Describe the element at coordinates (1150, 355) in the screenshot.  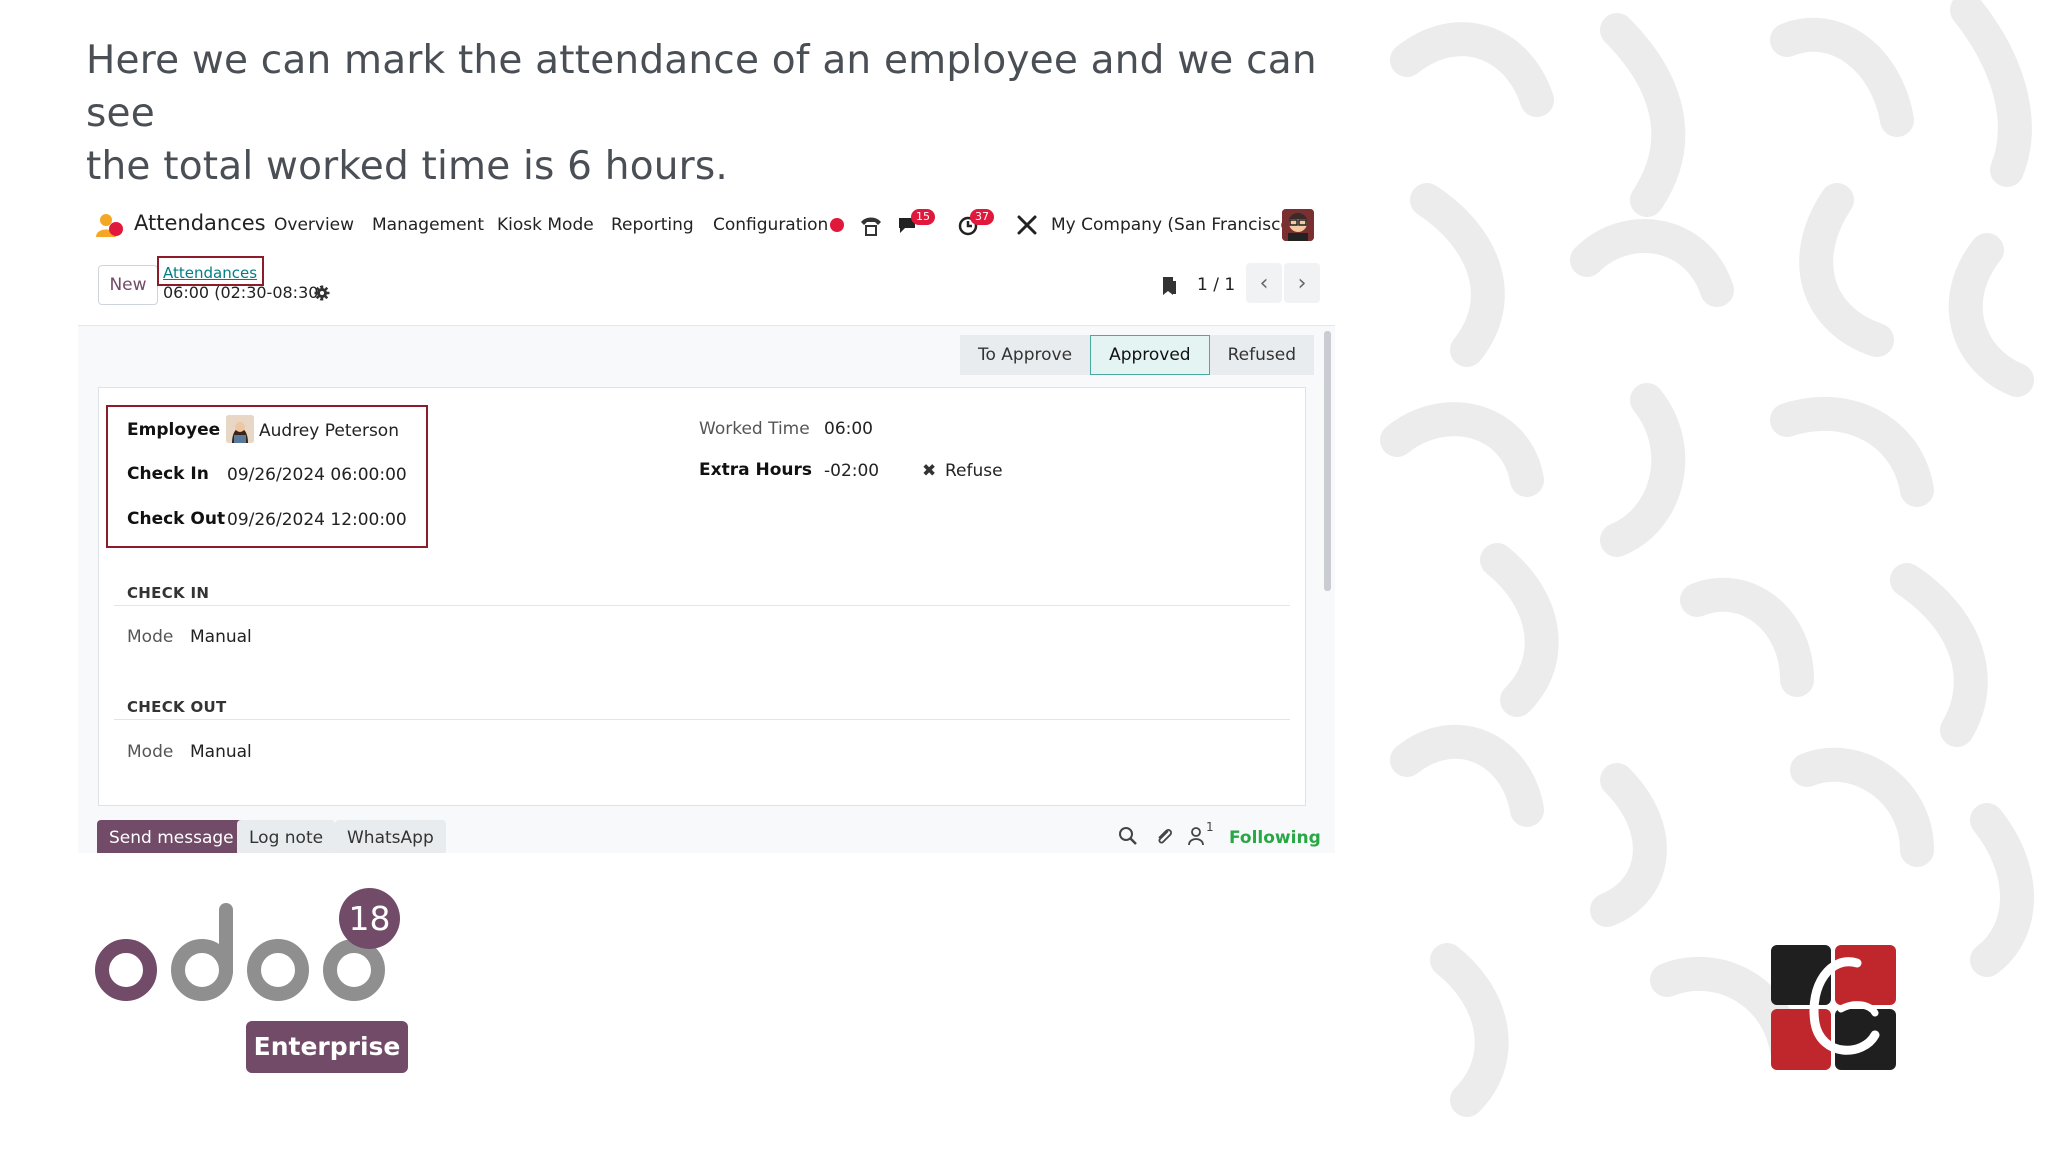
I see `stage-approved: Approved` at that location.